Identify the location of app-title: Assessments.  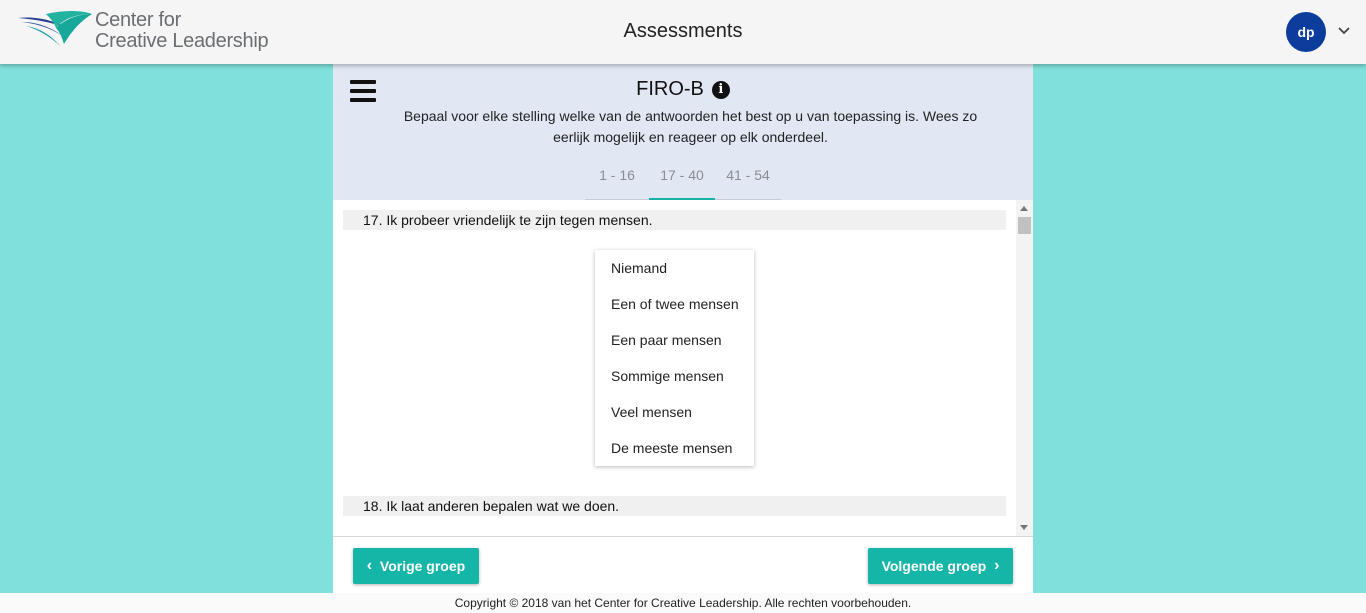
(683, 31).